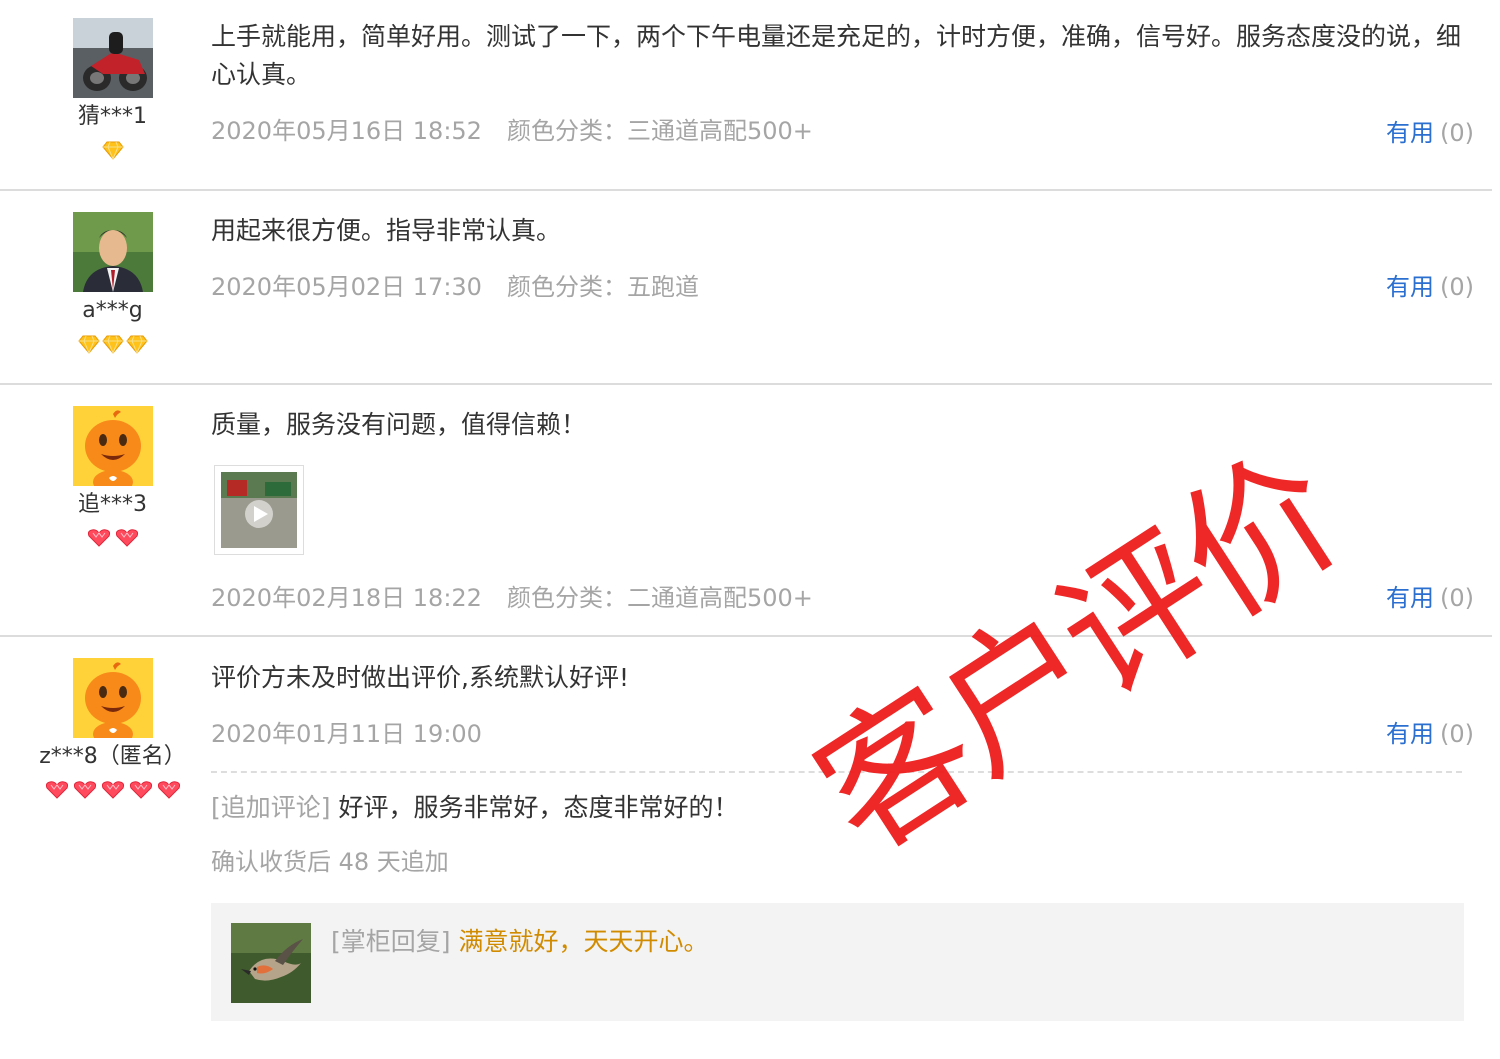 Image resolution: width=1500 pixels, height=1059 pixels. I want to click on review-sku: 颜色分类：五跑道, so click(603, 287).